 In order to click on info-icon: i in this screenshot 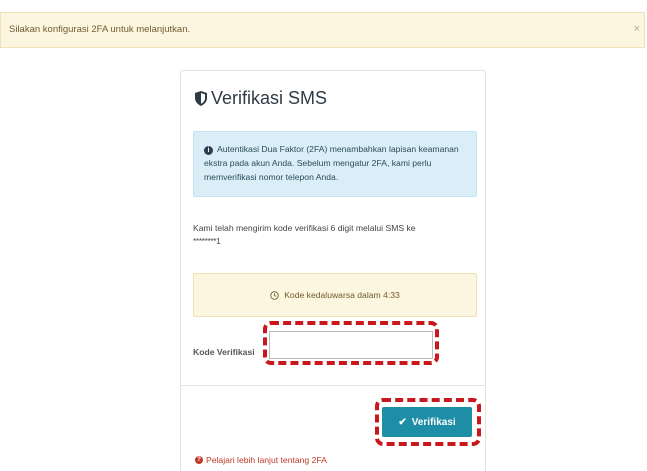, I will do `click(208, 150)`.